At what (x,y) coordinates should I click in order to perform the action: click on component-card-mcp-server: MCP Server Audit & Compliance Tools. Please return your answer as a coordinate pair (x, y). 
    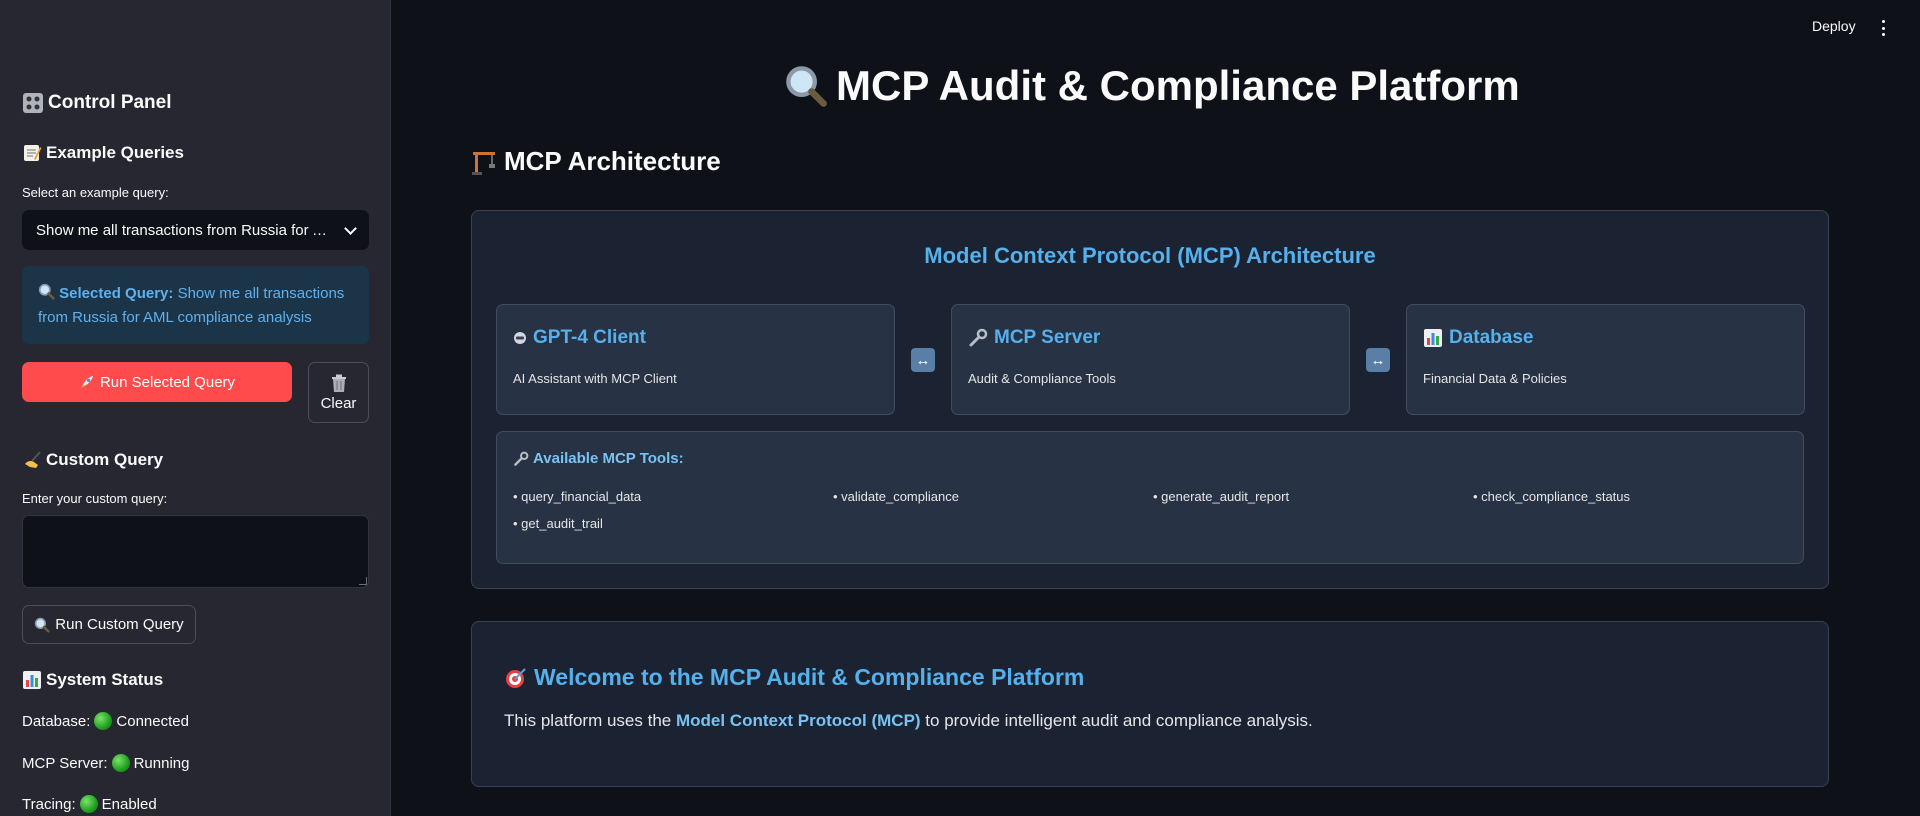
    Looking at the image, I should click on (1150, 359).